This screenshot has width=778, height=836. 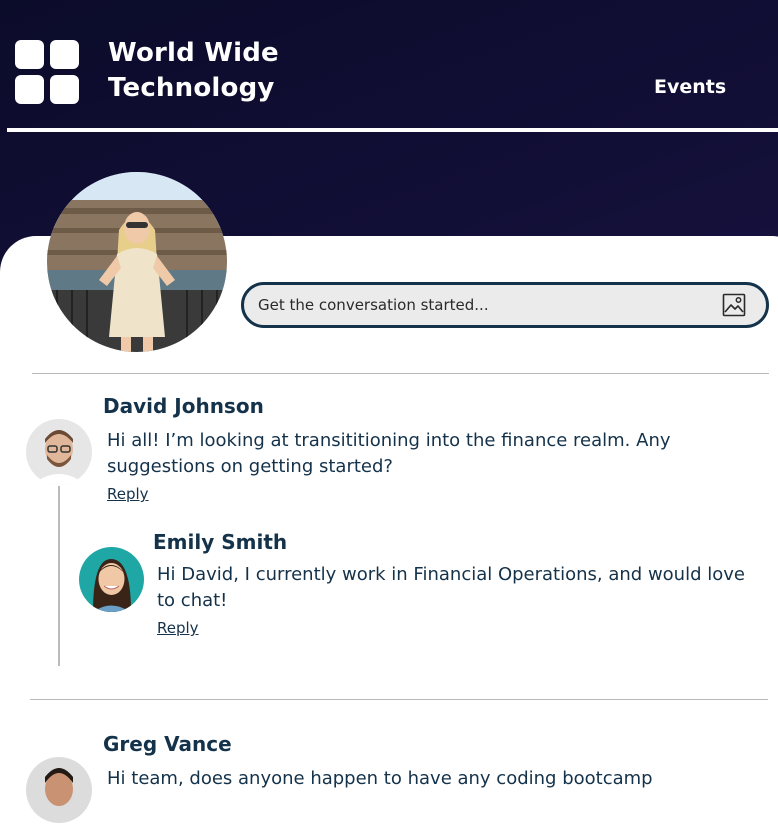 What do you see at coordinates (111, 579) in the screenshot?
I see `reply-avatar` at bounding box center [111, 579].